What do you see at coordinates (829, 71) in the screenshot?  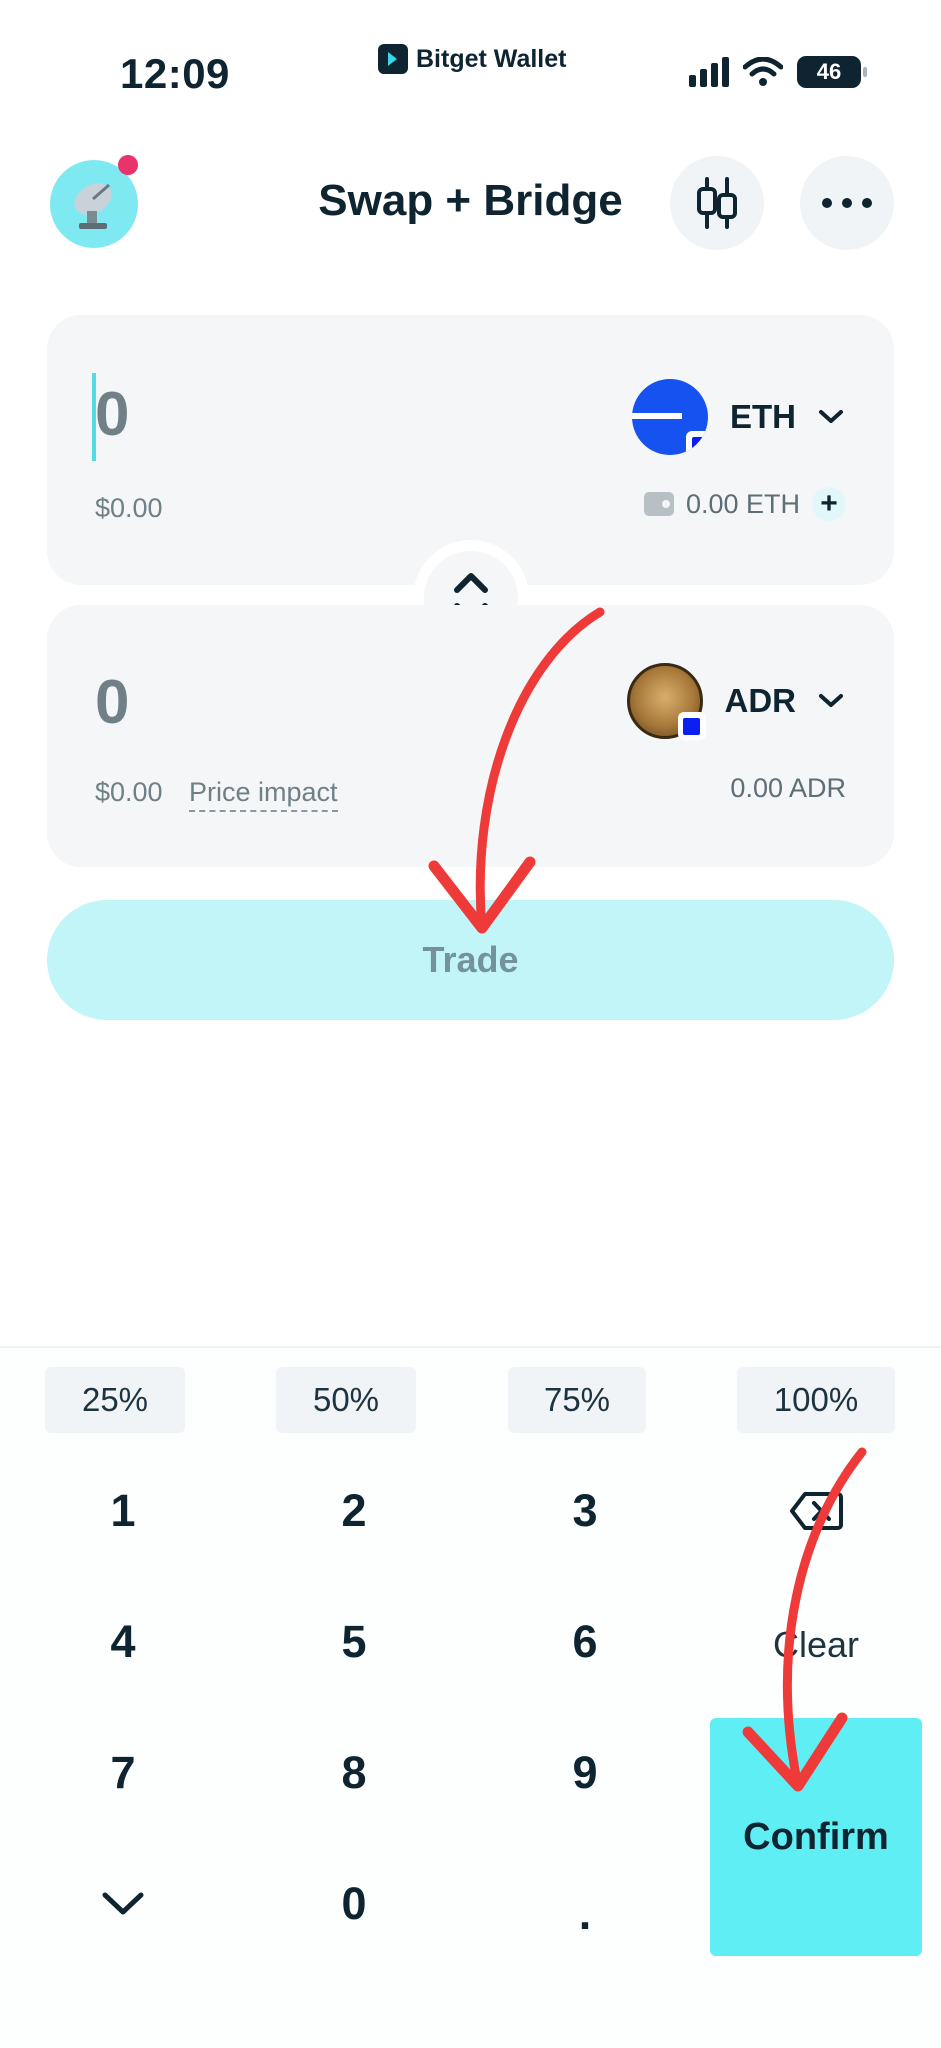 I see `battery-level: 46` at bounding box center [829, 71].